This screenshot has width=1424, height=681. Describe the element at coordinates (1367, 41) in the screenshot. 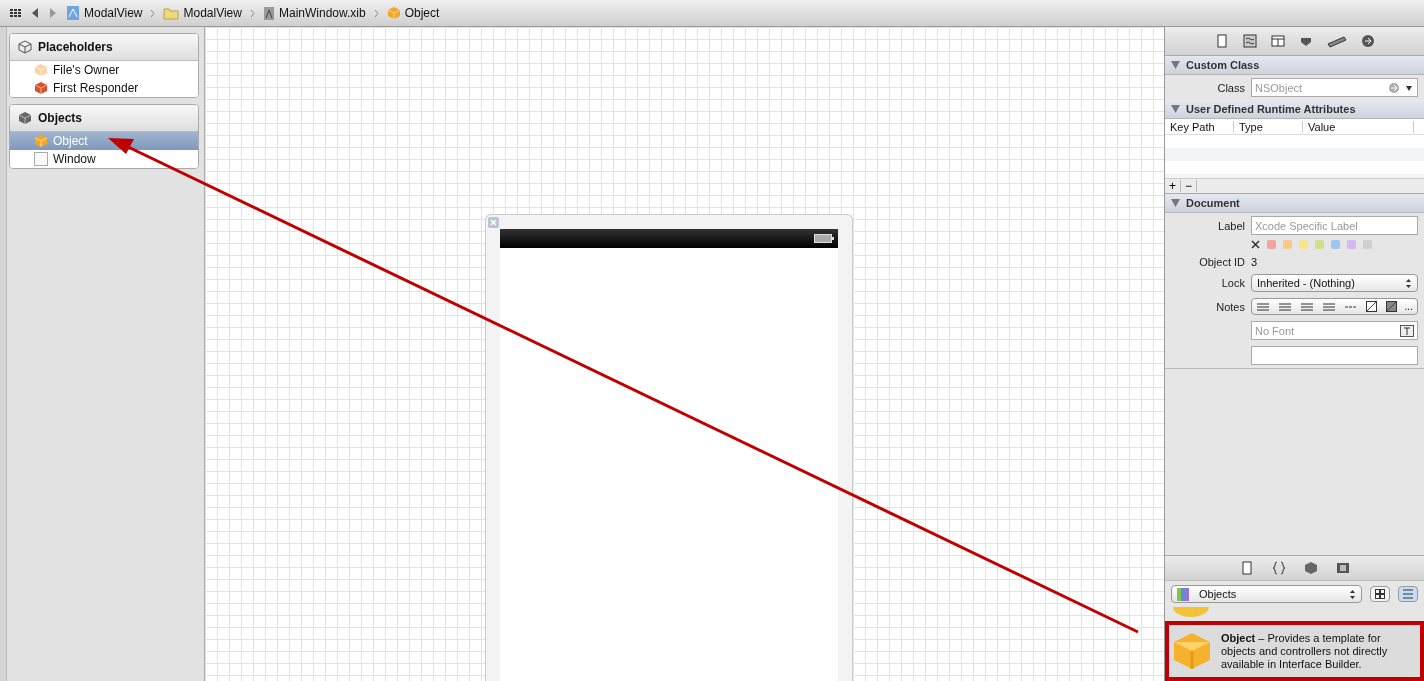

I see `arrow-circle-icon` at that location.